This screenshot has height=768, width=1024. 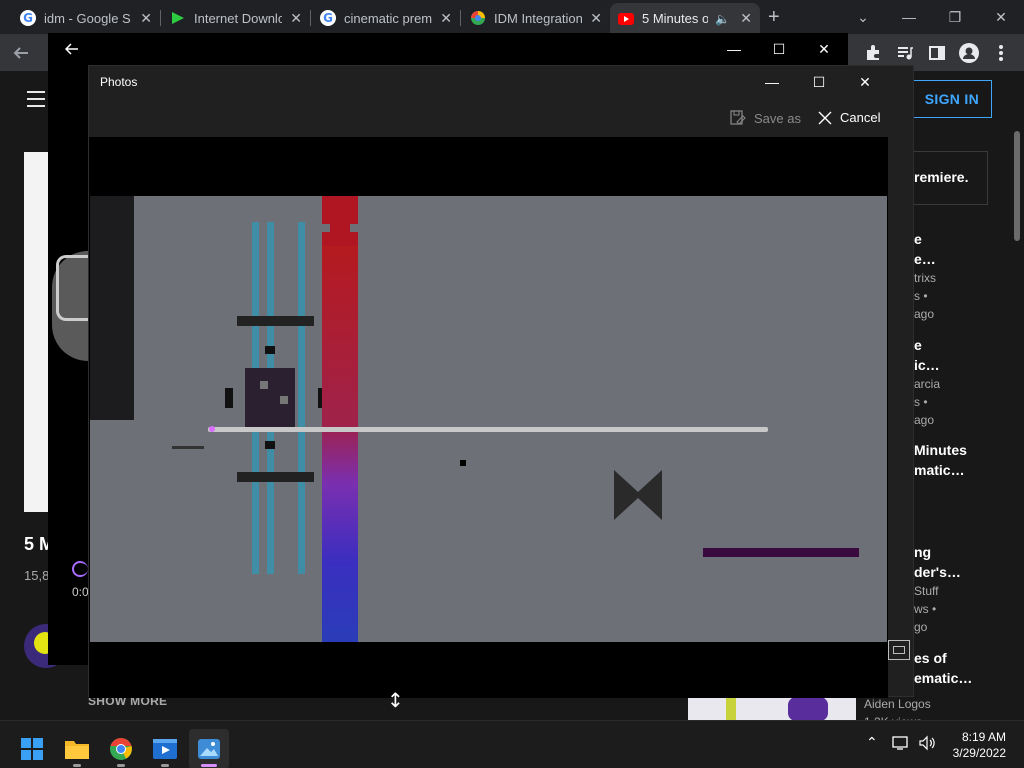 What do you see at coordinates (927, 745) in the screenshot?
I see `volume-icon` at bounding box center [927, 745].